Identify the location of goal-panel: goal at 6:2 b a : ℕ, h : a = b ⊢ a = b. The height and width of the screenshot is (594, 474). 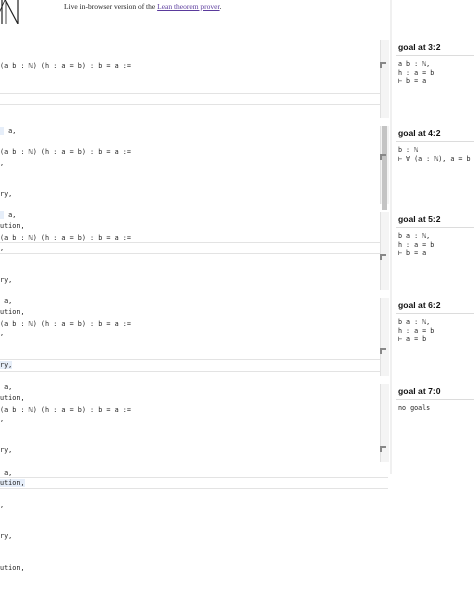
(433, 337).